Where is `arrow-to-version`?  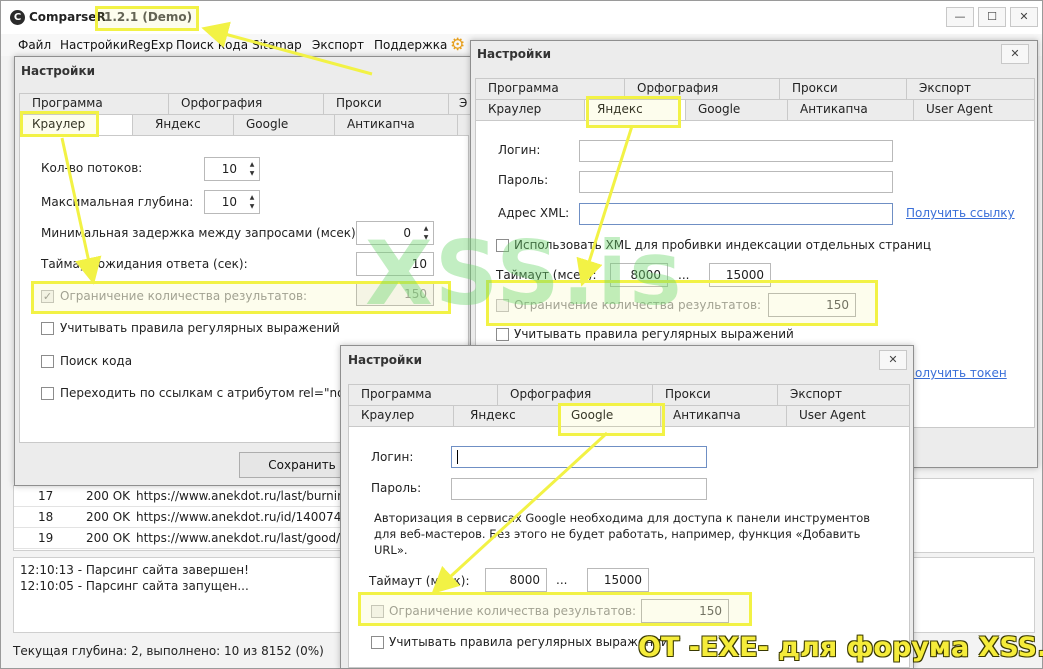
arrow-to-version is located at coordinates (287, 48).